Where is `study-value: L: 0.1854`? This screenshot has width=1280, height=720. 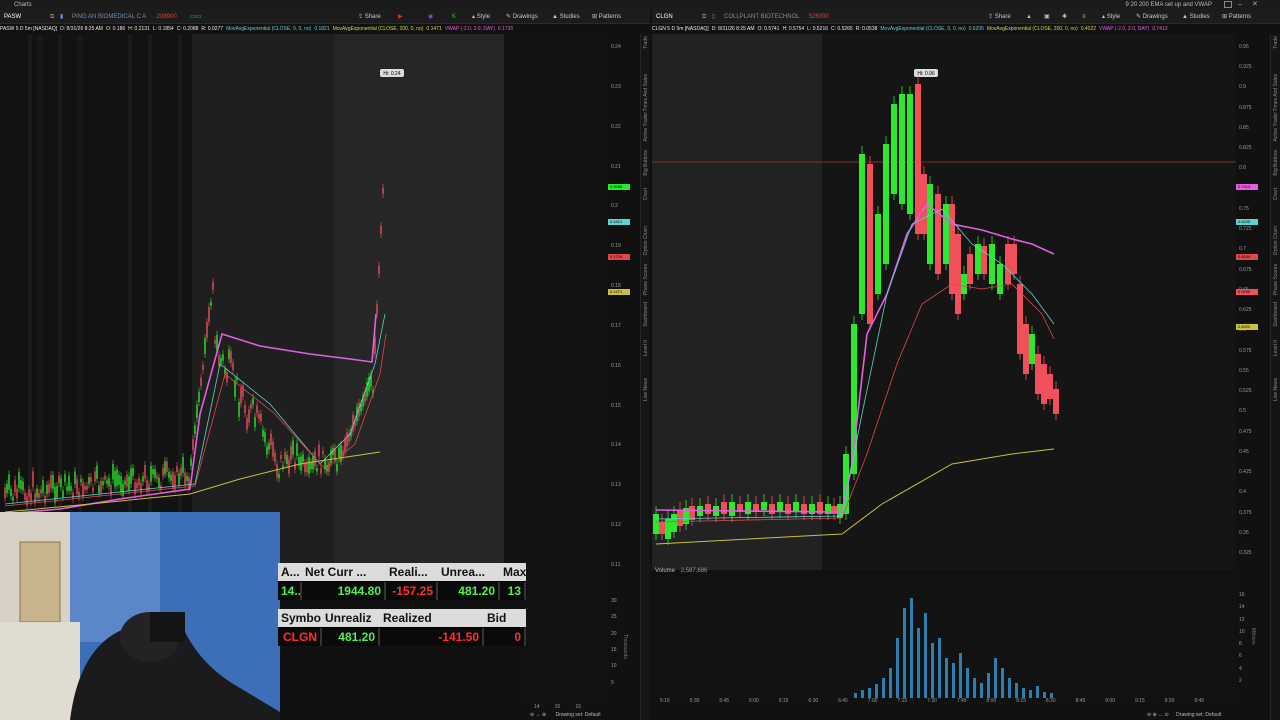
study-value: L: 0.1854 is located at coordinates (163, 29).